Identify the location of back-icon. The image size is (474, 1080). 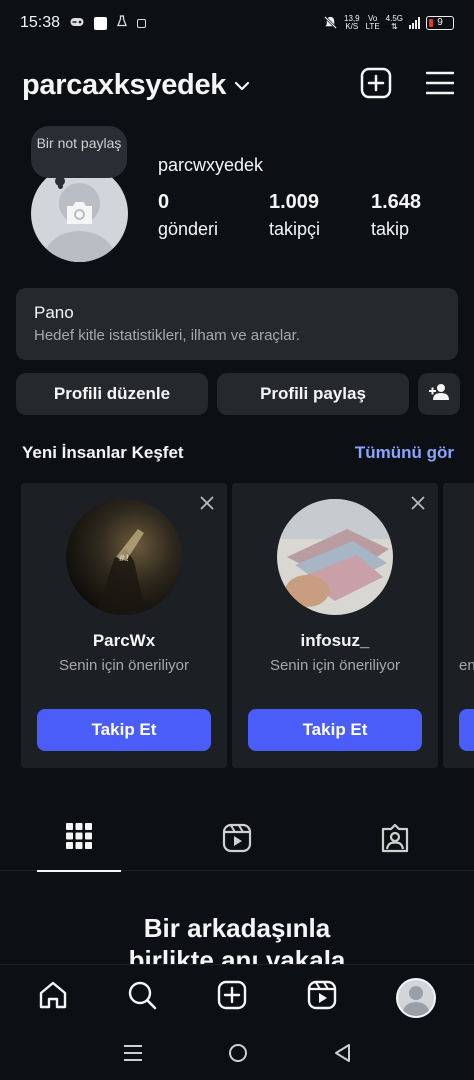
(342, 1055).